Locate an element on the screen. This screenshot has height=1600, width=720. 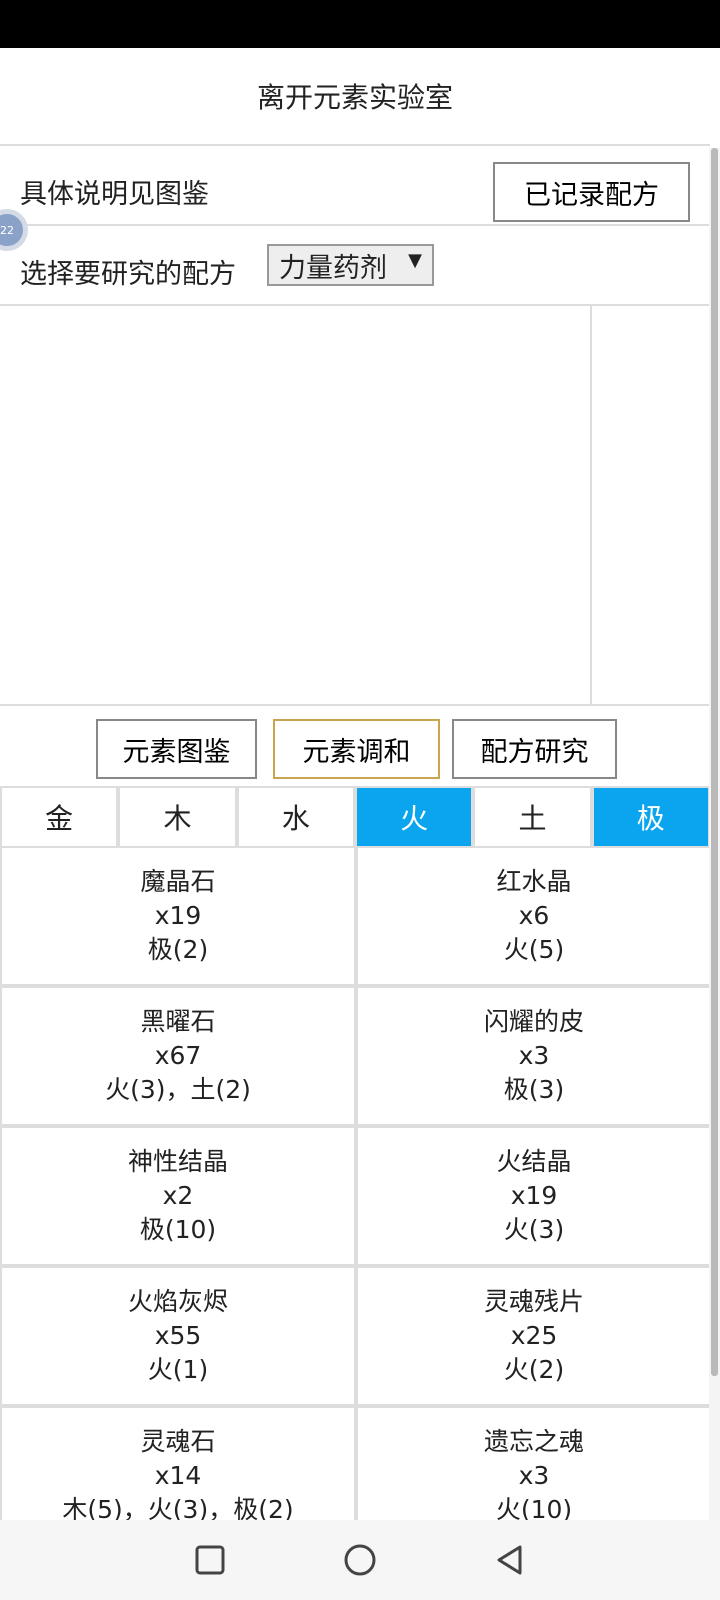
material-cell: 红水晶 x6 火(5) is located at coordinates (534, 916).